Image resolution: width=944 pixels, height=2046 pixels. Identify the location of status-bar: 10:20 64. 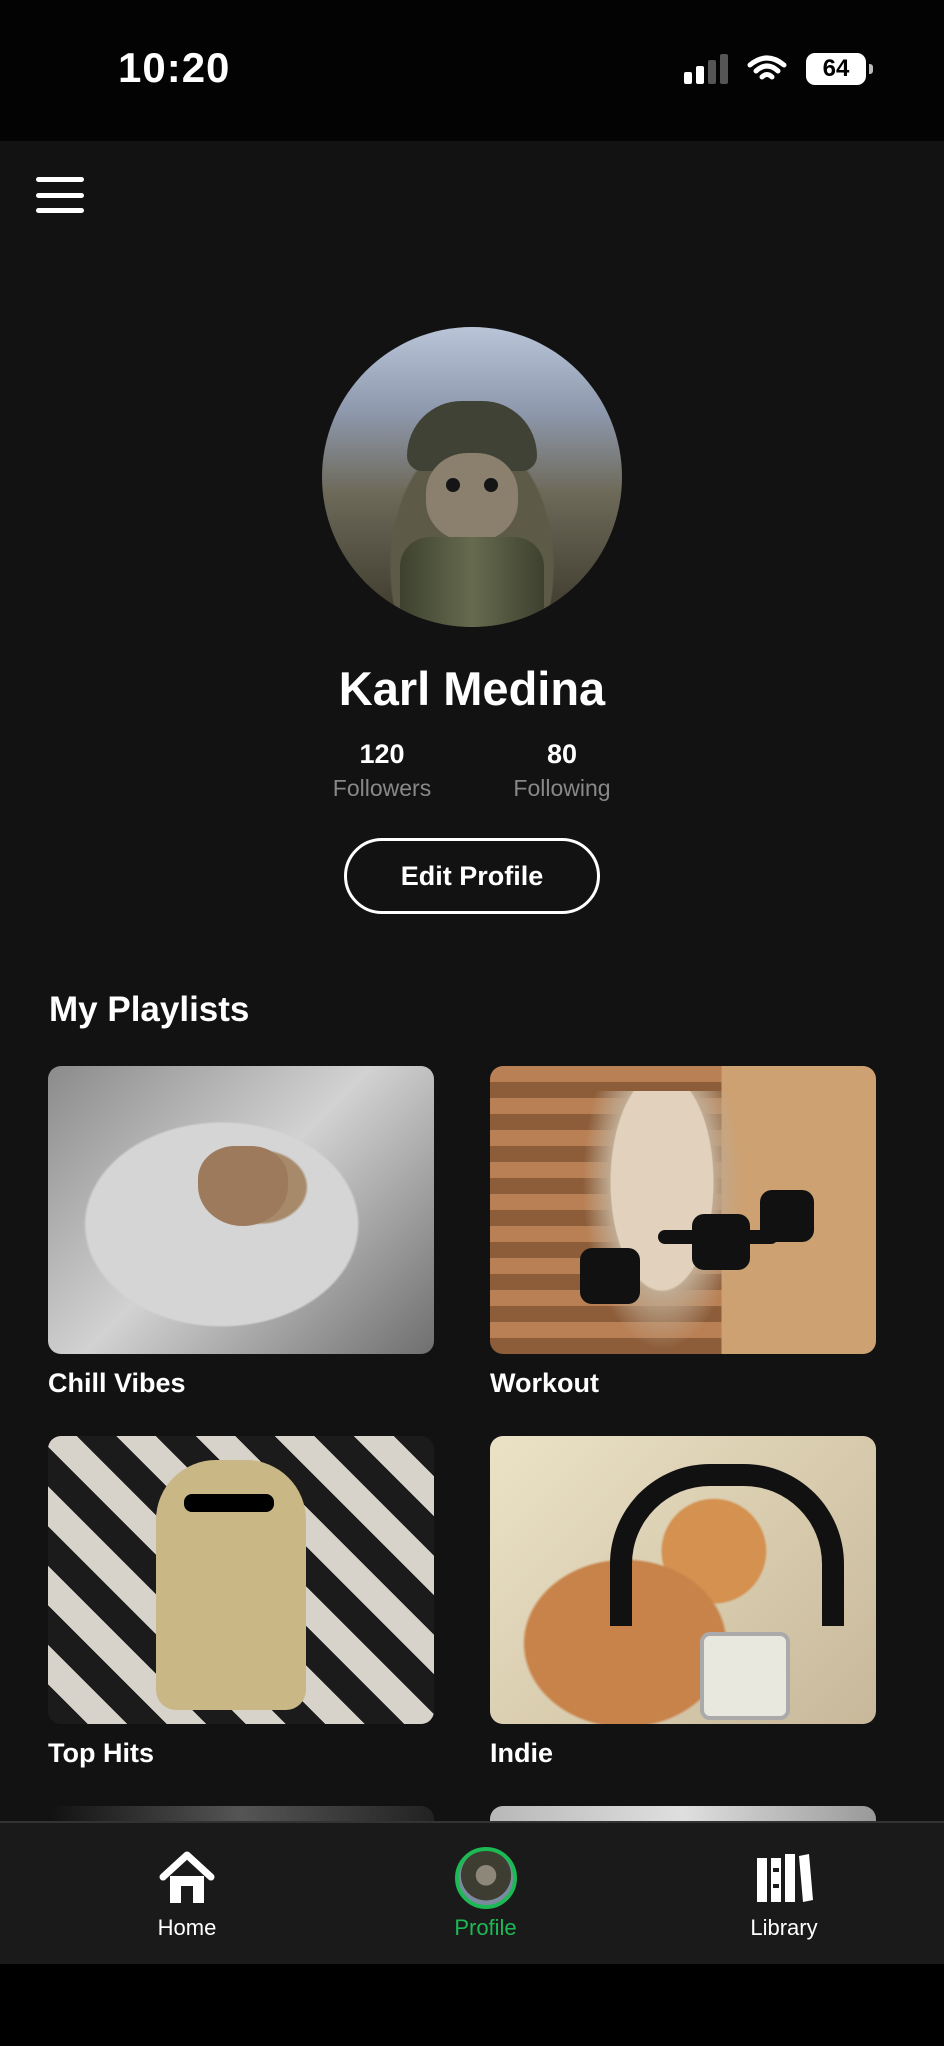
(472, 70).